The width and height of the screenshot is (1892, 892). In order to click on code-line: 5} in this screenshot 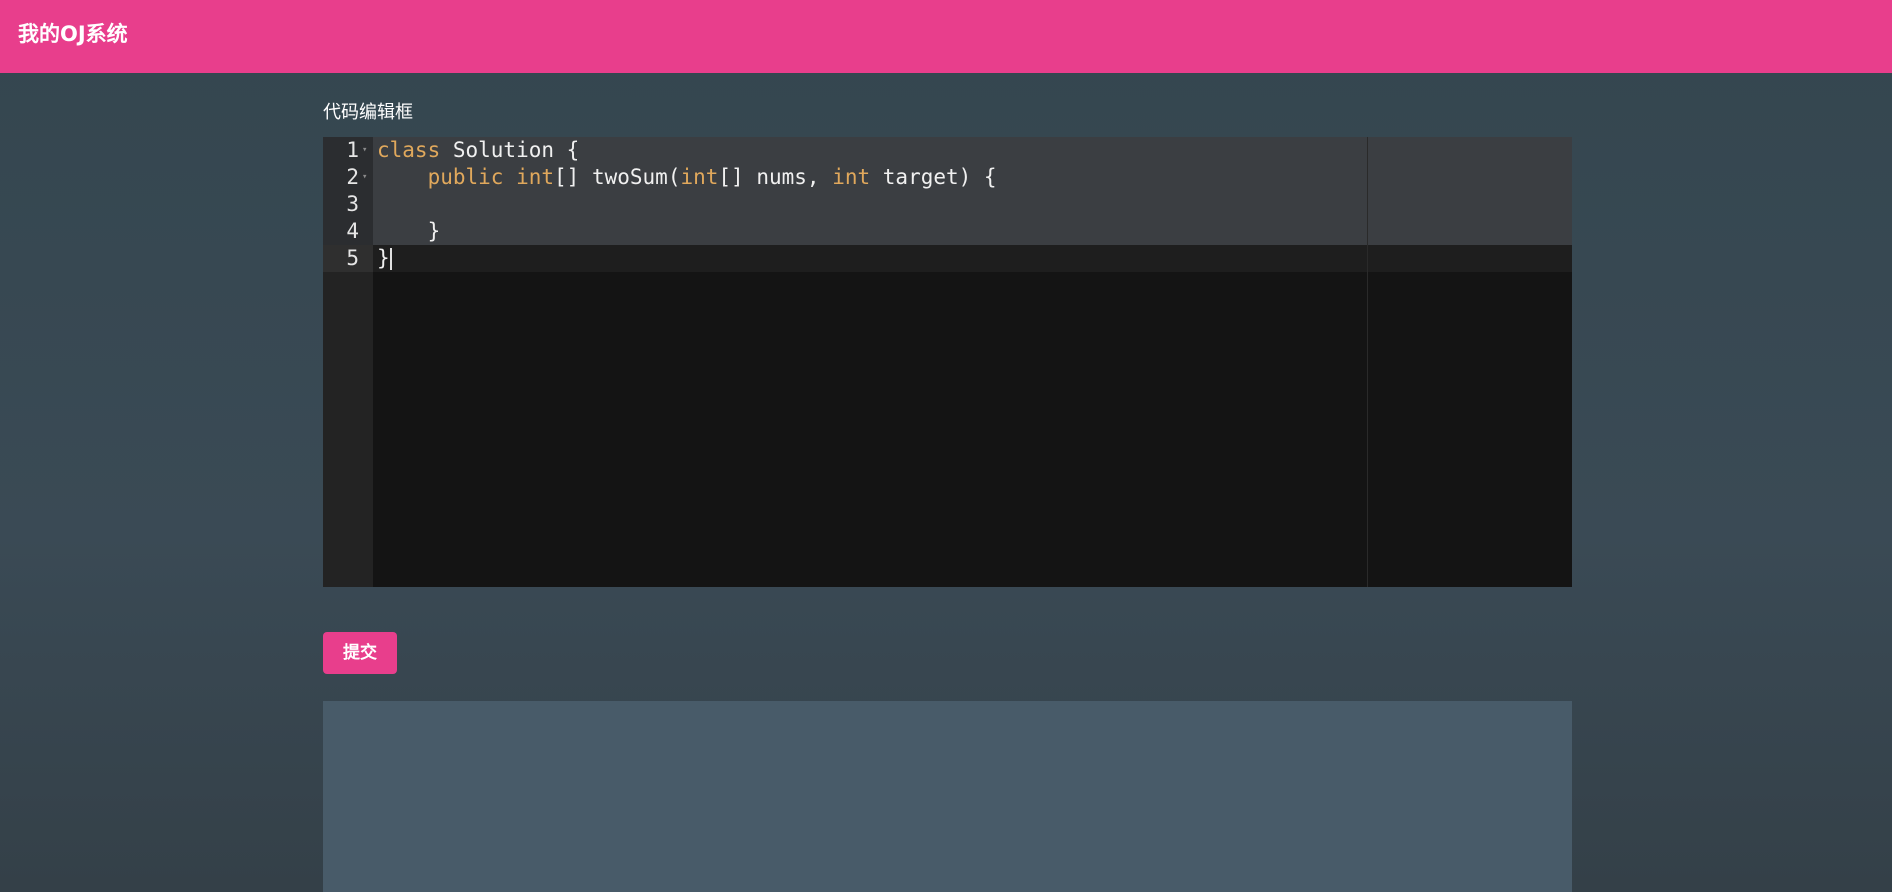, I will do `click(947, 258)`.